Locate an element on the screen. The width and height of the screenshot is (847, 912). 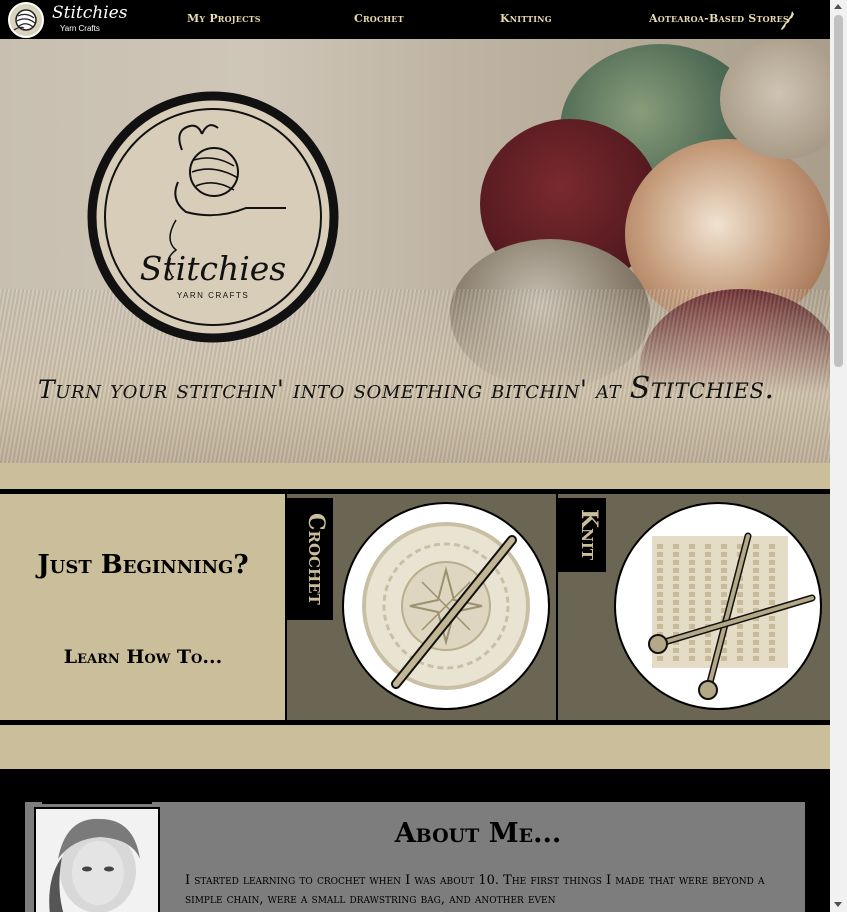
crochet-circle is located at coordinates (446, 606).